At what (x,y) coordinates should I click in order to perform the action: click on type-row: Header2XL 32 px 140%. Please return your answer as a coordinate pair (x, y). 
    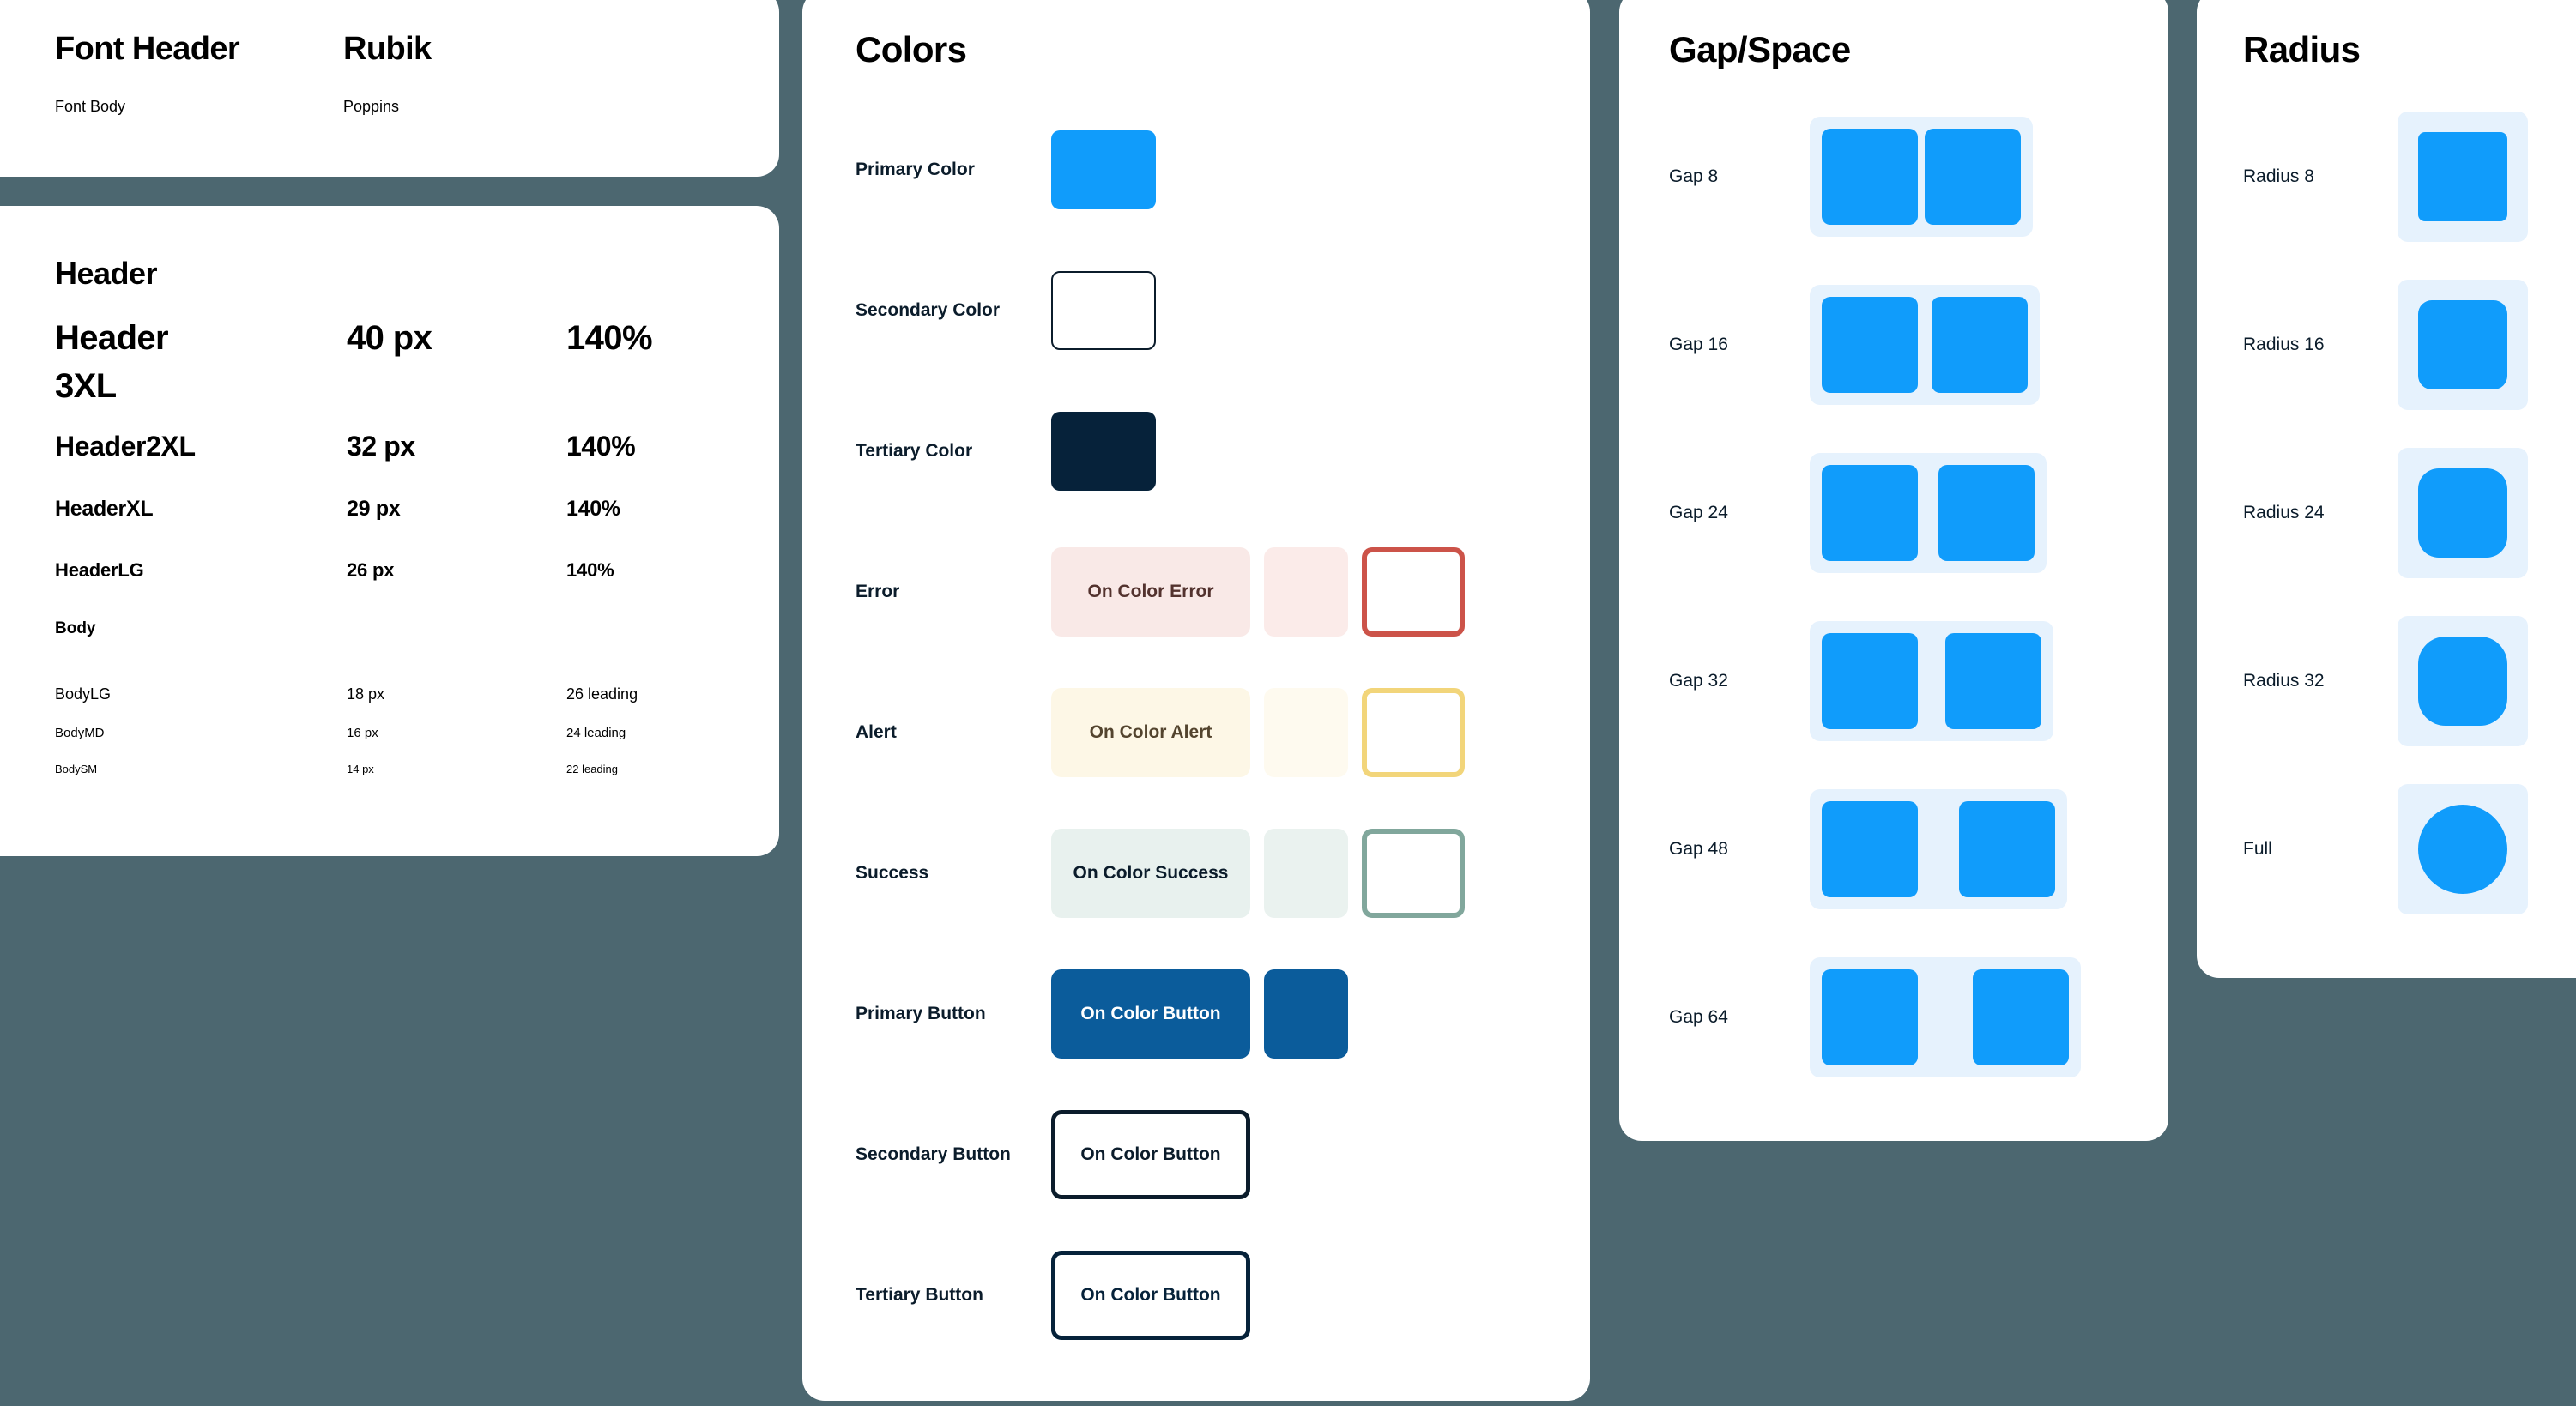
    Looking at the image, I should click on (398, 461).